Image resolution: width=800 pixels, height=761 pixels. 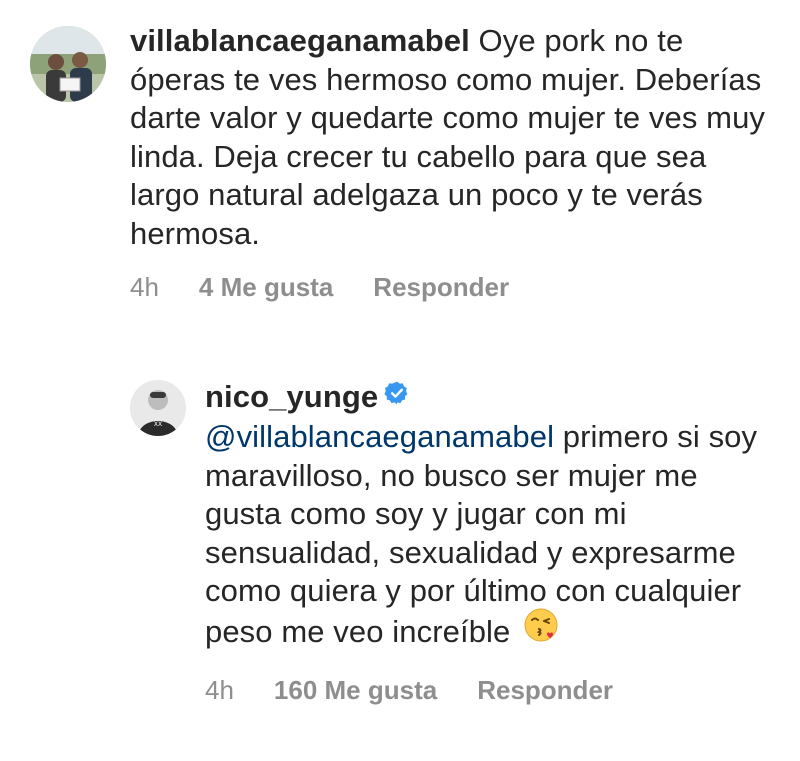 I want to click on likes-count: 4 Me gusta, so click(x=266, y=287).